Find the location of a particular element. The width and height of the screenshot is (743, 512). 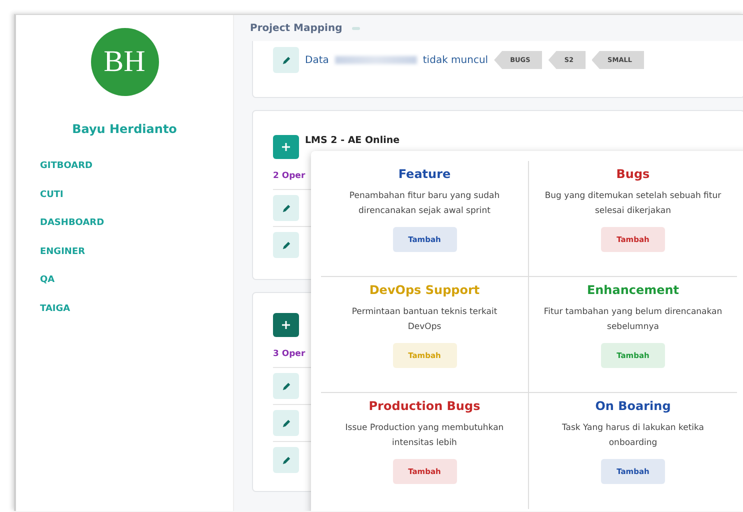

sidebar-link: DASHBOARD is located at coordinates (72, 223).